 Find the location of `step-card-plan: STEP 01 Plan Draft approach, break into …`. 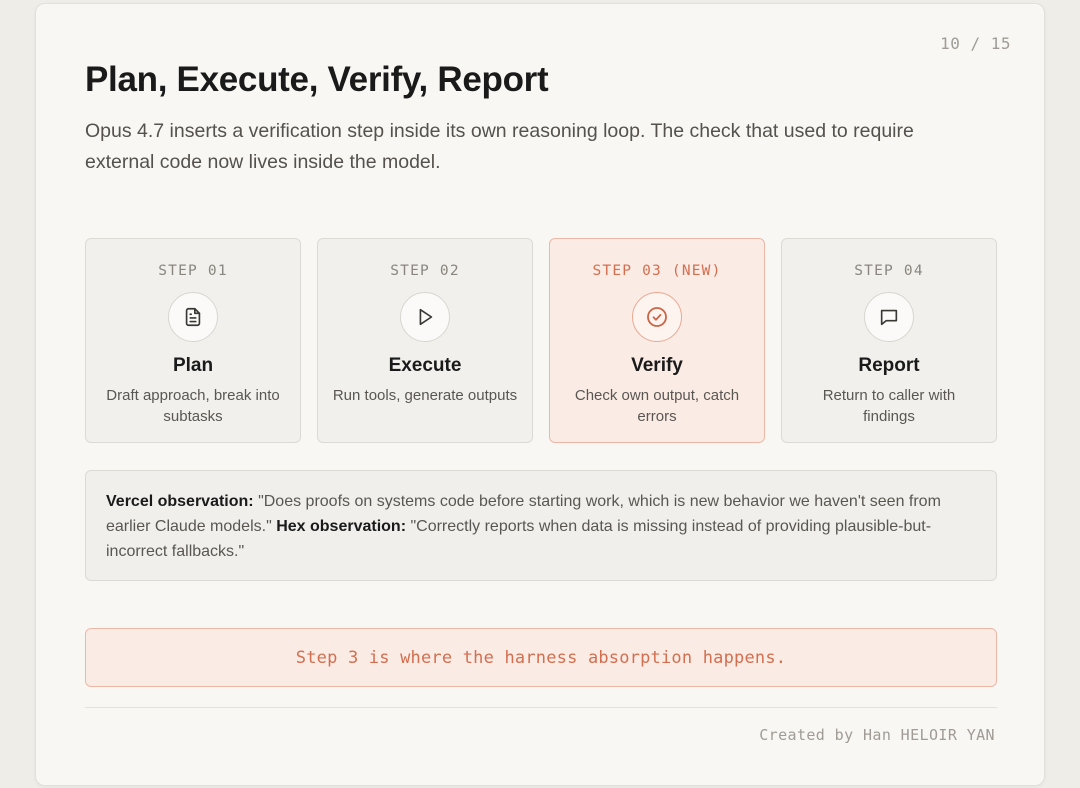

step-card-plan: STEP 01 Plan Draft approach, break into … is located at coordinates (193, 340).